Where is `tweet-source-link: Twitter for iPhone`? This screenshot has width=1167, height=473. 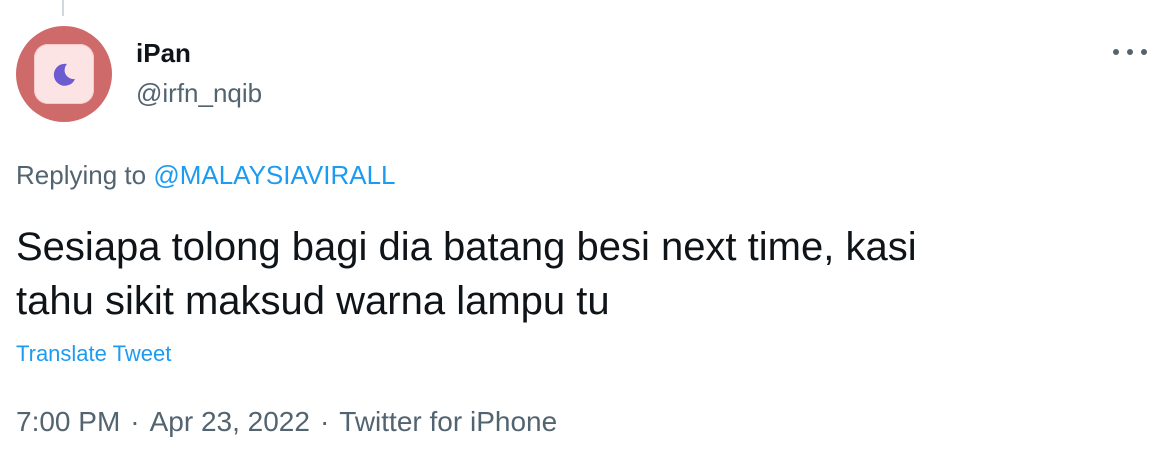
tweet-source-link: Twitter for iPhone is located at coordinates (448, 421).